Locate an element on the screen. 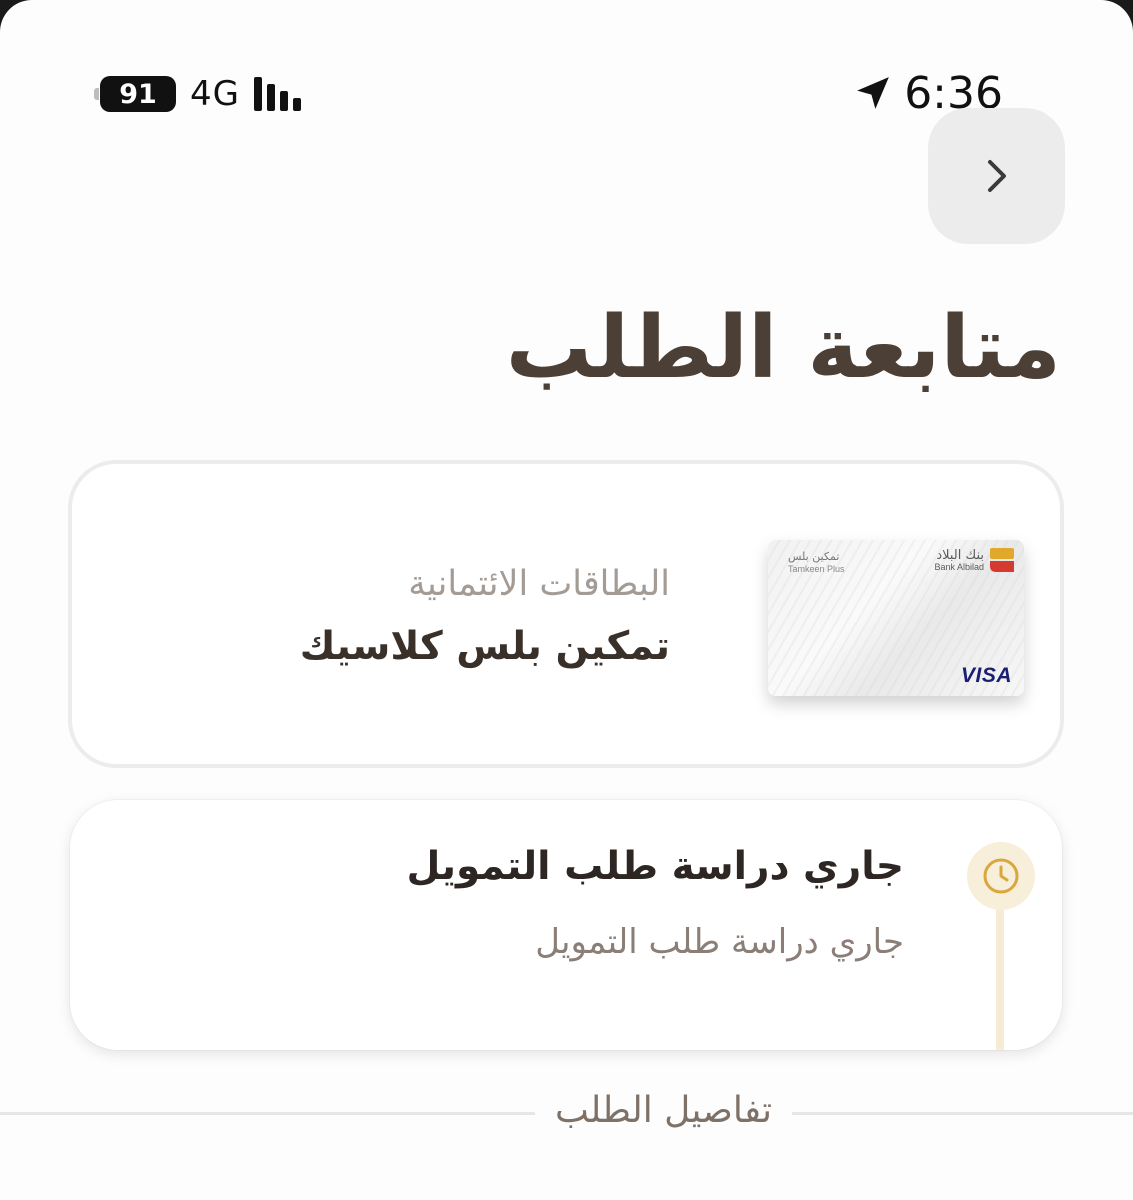 The height and width of the screenshot is (1200, 1133). back-button is located at coordinates (996, 176).